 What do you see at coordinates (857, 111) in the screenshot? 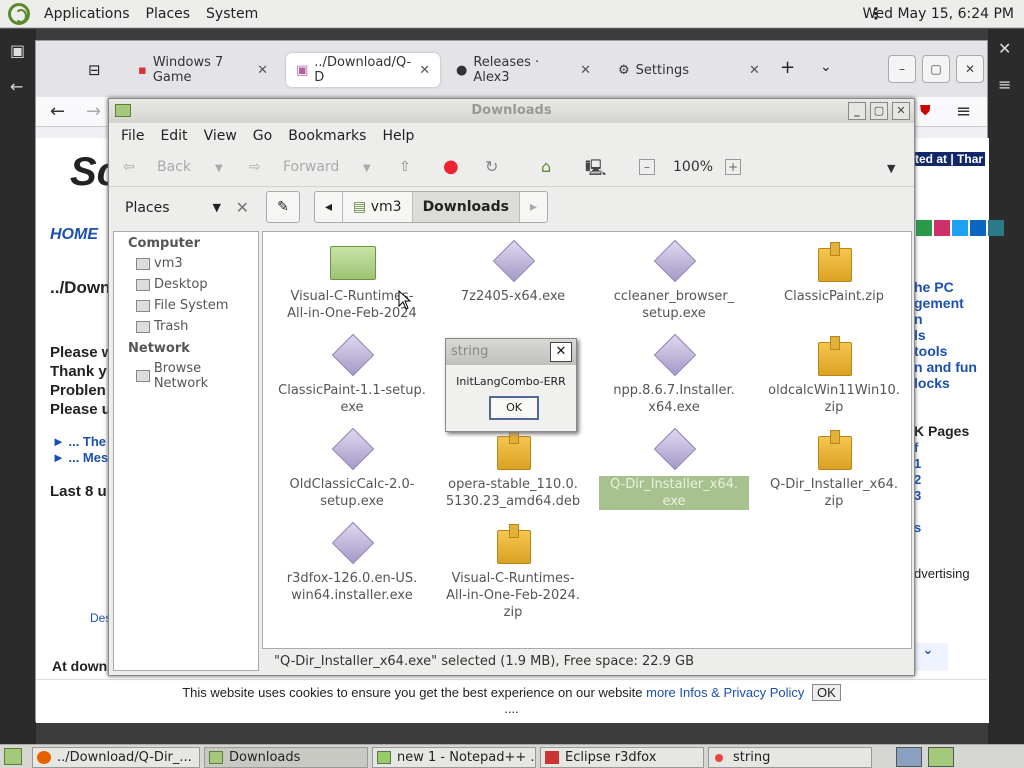
I see `minimize-button: _` at bounding box center [857, 111].